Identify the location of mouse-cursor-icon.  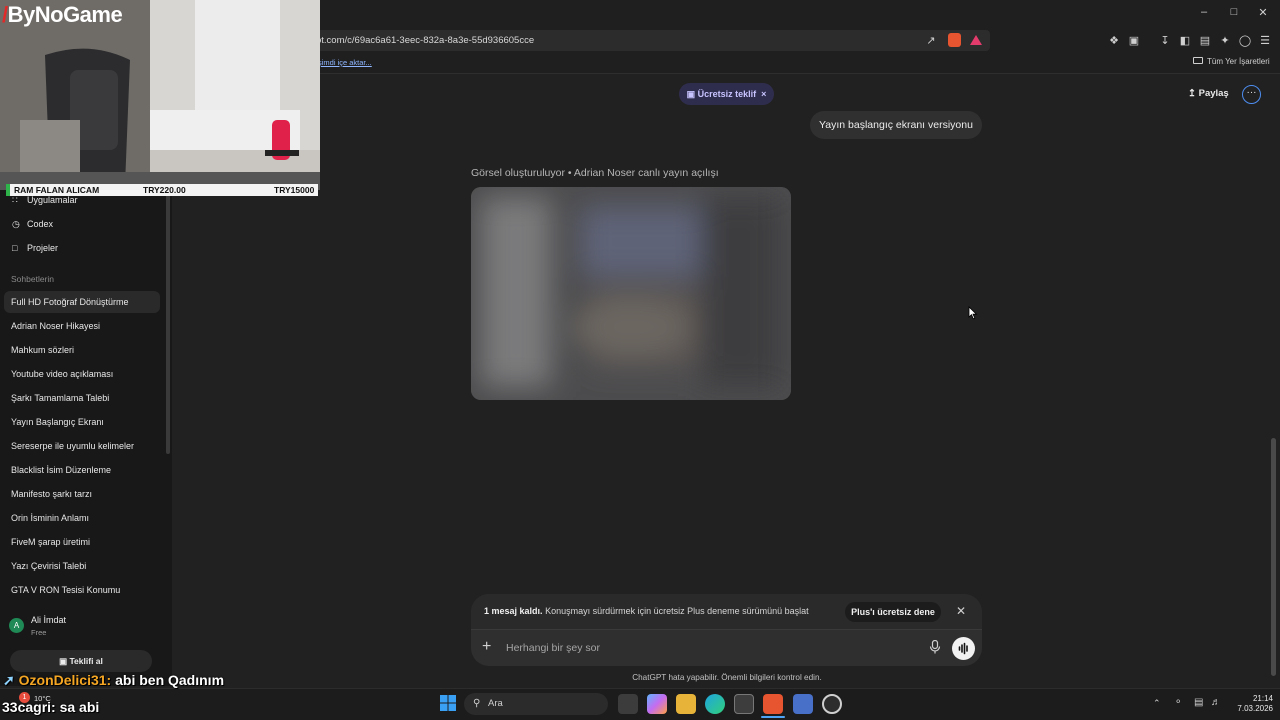
(973, 315).